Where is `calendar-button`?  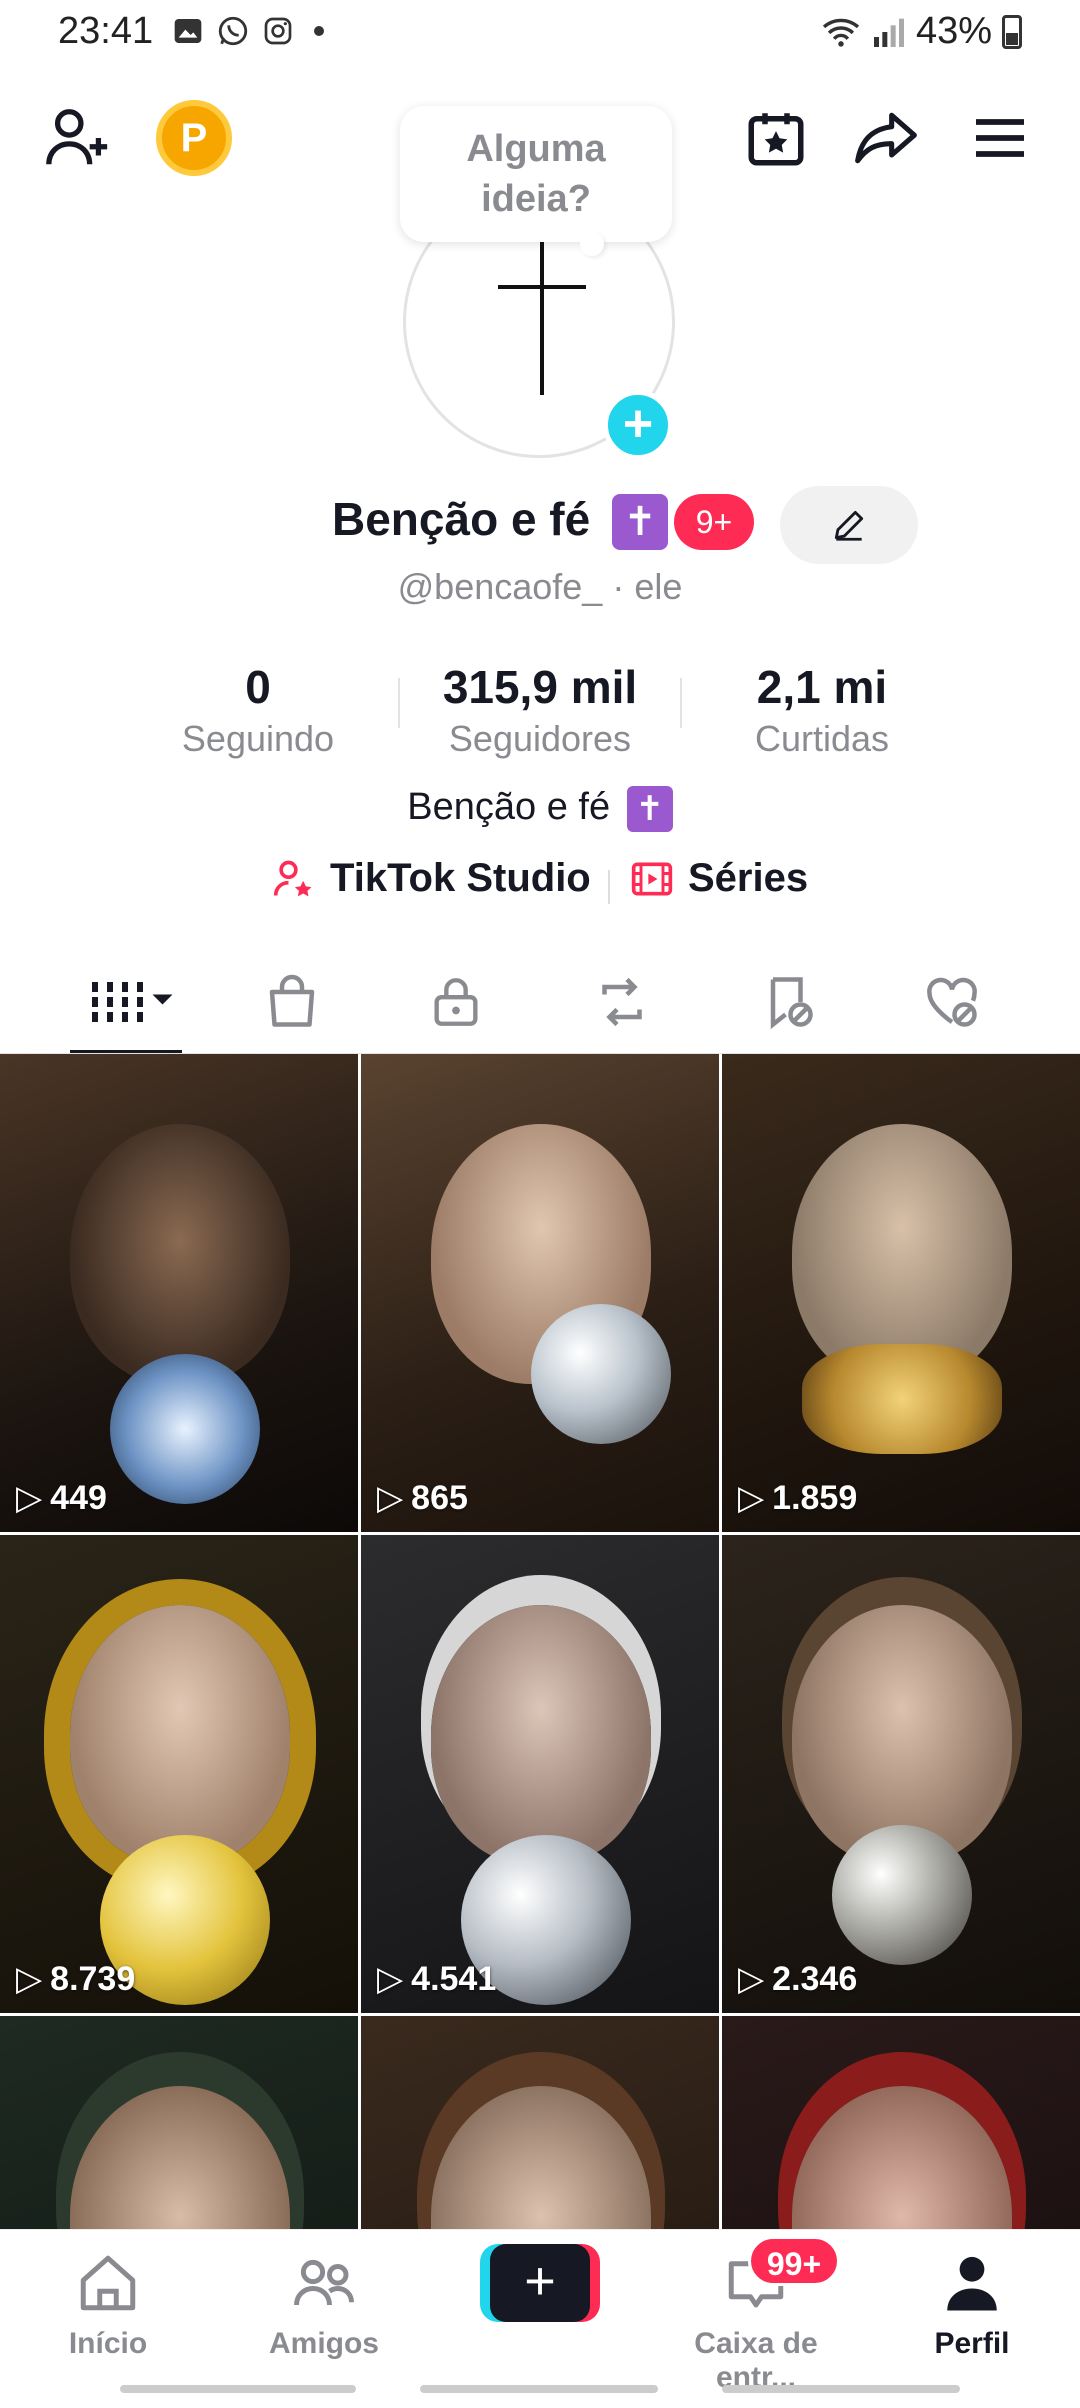 calendar-button is located at coordinates (776, 138).